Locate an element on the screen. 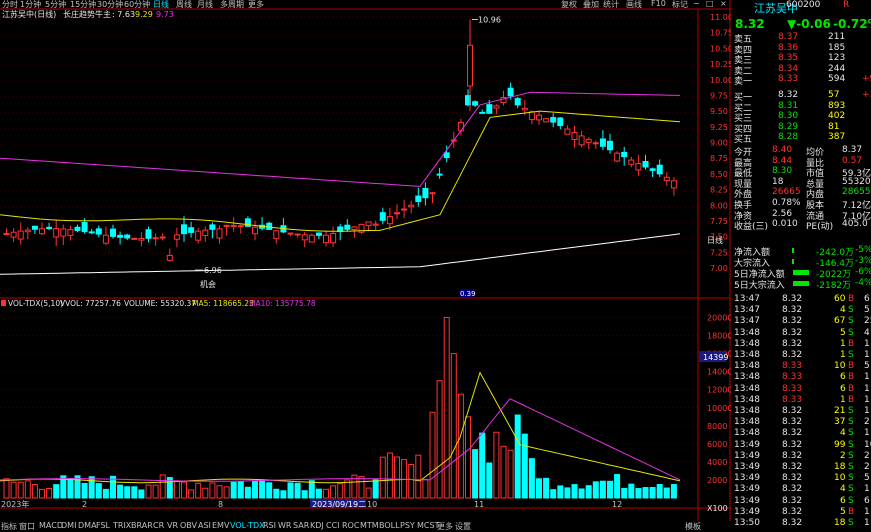  indicator-tab: BOLL is located at coordinates (389, 525).